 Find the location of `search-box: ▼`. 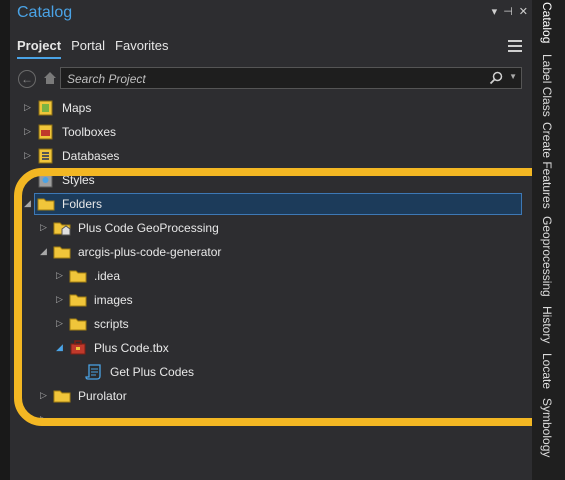

search-box: ▼ is located at coordinates (291, 78).